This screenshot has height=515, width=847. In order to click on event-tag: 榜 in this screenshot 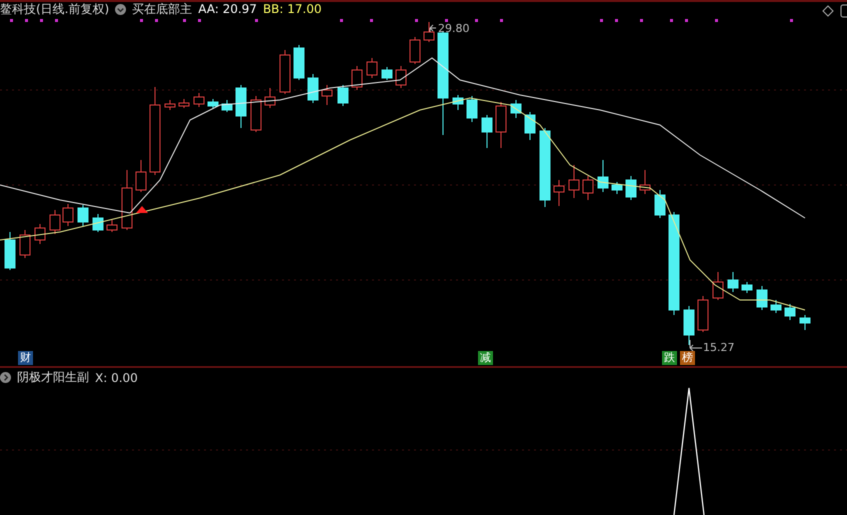, I will do `click(687, 358)`.